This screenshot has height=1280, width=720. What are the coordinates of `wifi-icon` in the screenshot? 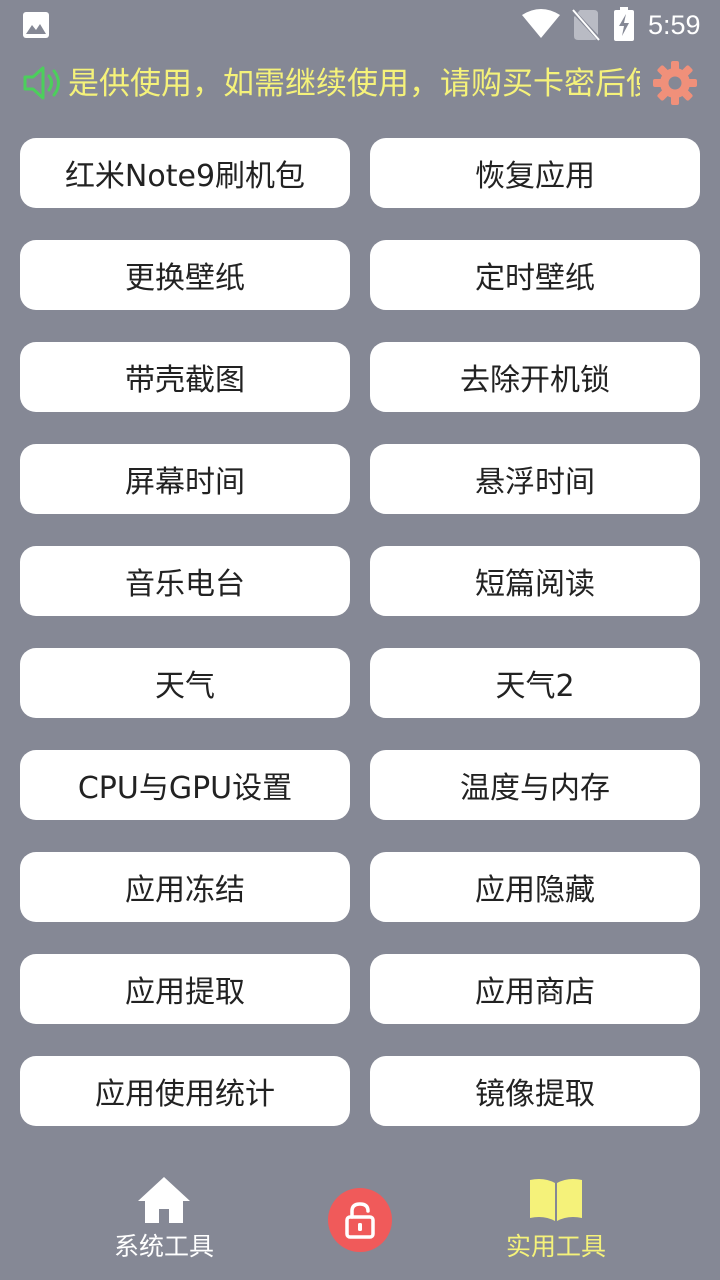 It's located at (541, 23).